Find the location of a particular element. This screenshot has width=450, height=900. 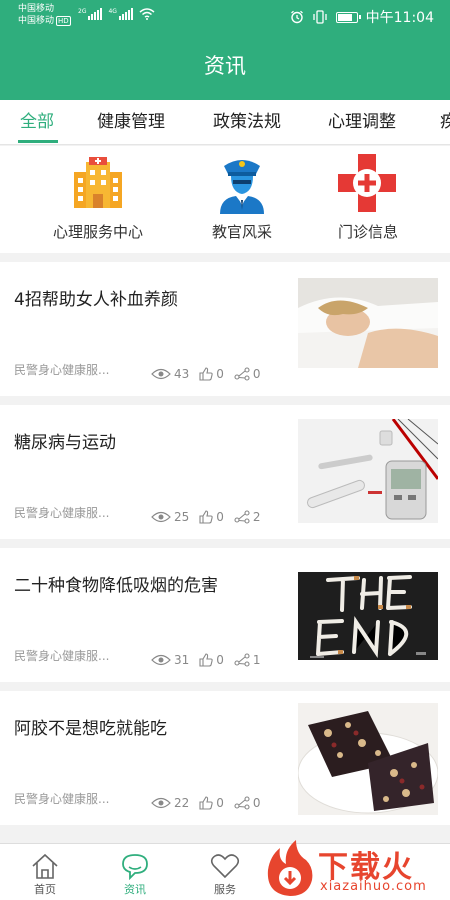

vibrate-icon is located at coordinates (319, 17).